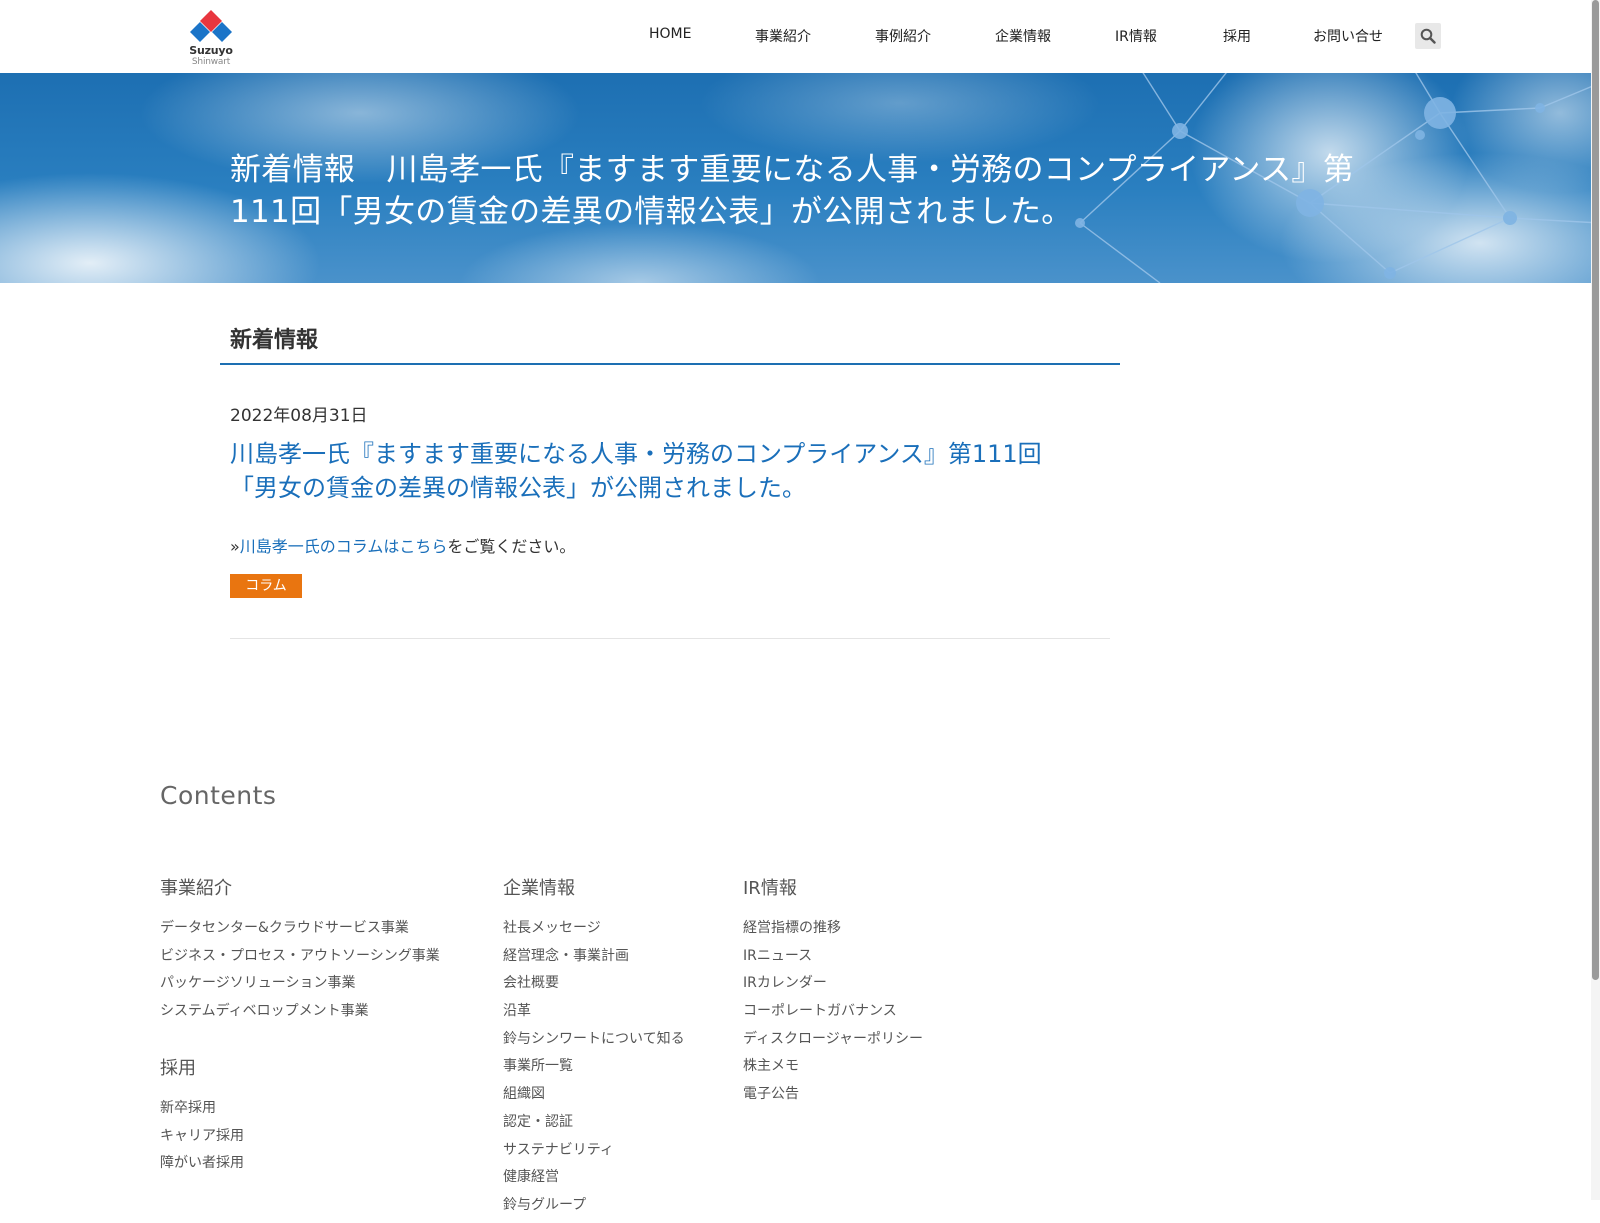 The height and width of the screenshot is (1223, 1600). I want to click on nav-home: HOME, so click(670, 34).